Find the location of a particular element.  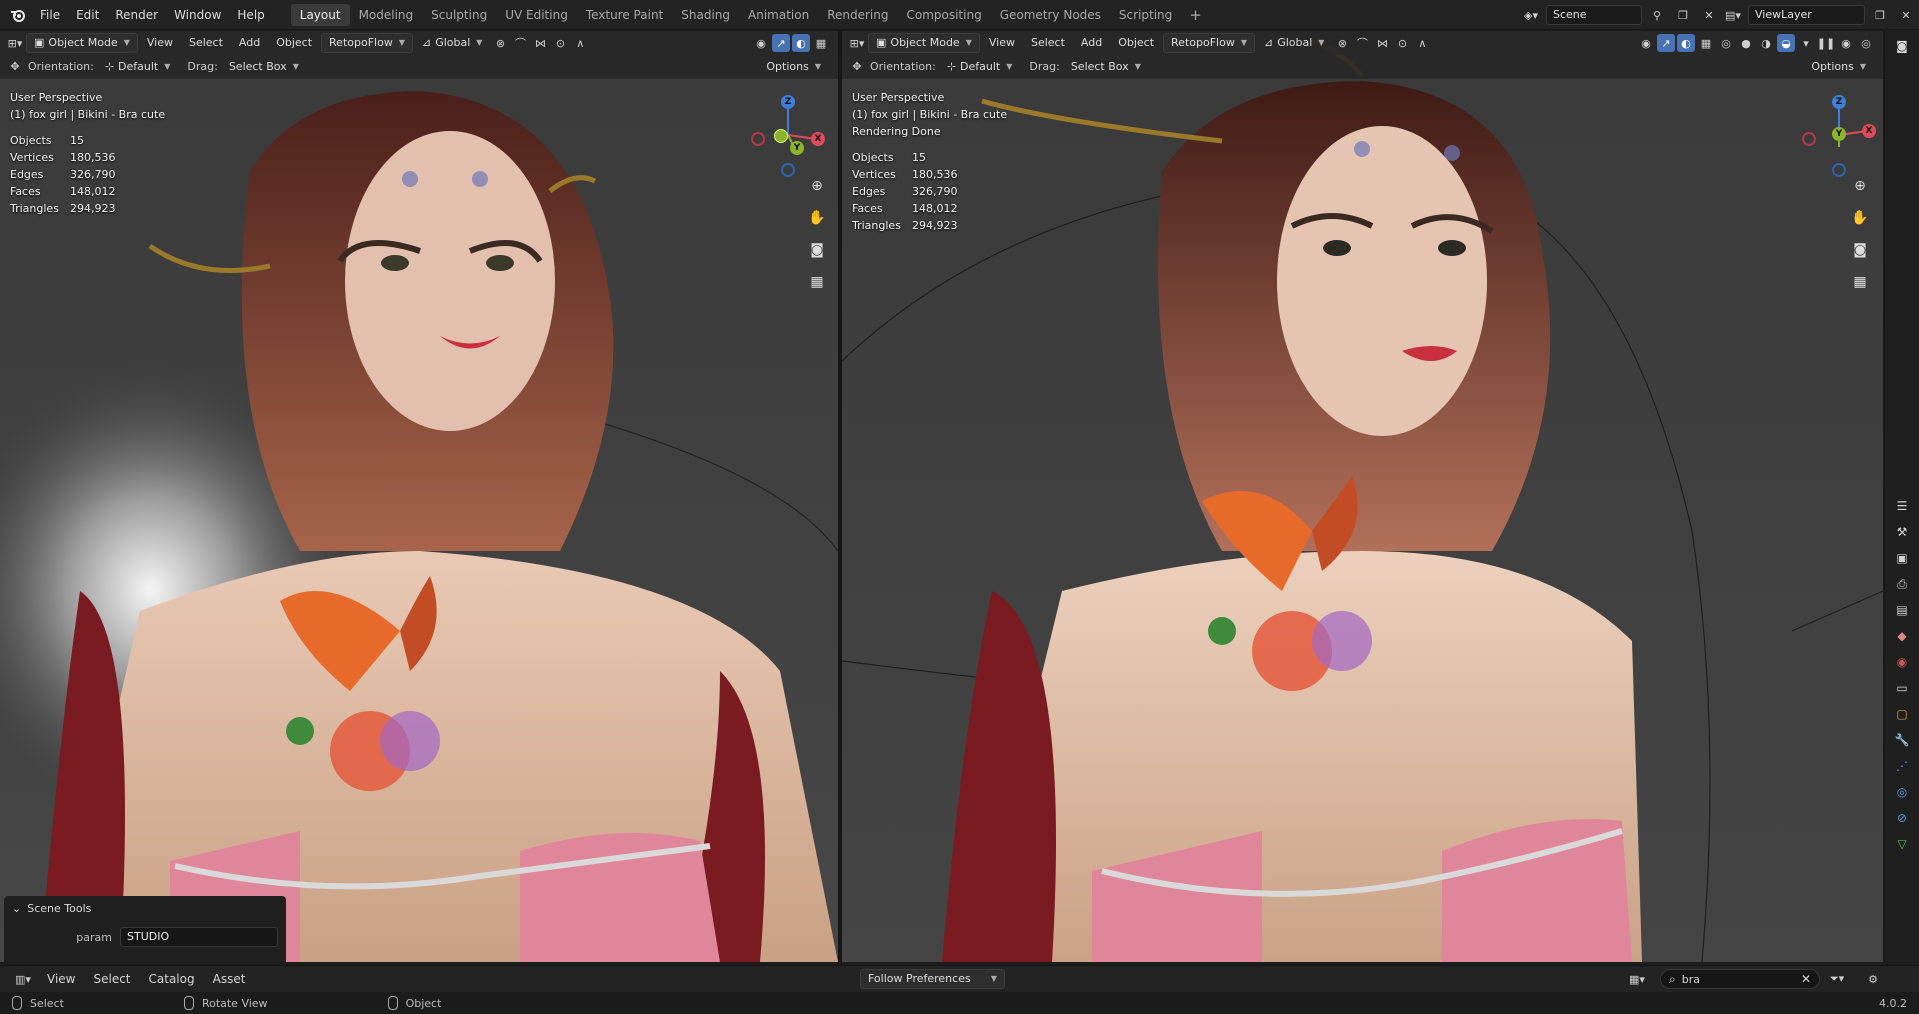

asset-menu-view: View is located at coordinates (61, 979).